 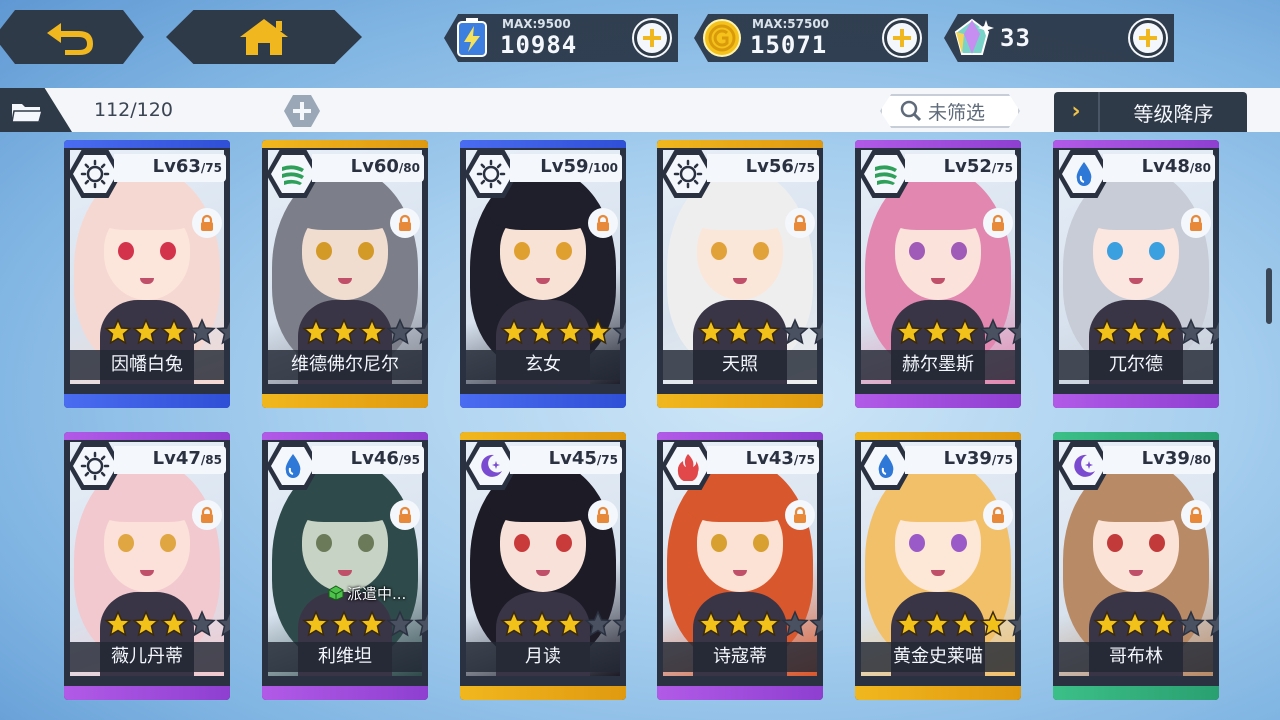 I want to click on energy-resource: MAX:9500 10984, so click(x=561, y=38).